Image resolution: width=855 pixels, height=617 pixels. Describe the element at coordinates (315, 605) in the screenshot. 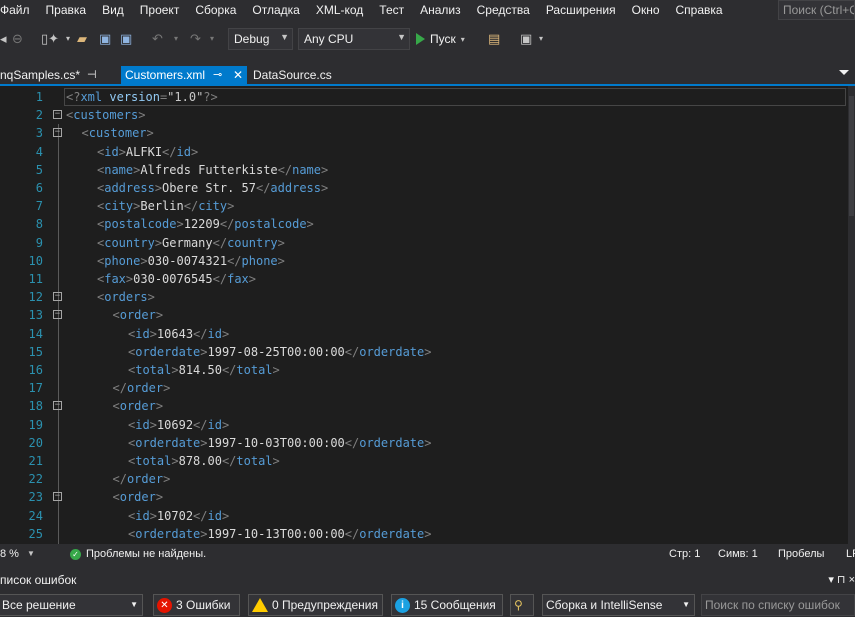

I see `warnings-filter-button: 0 Предупреждения` at that location.